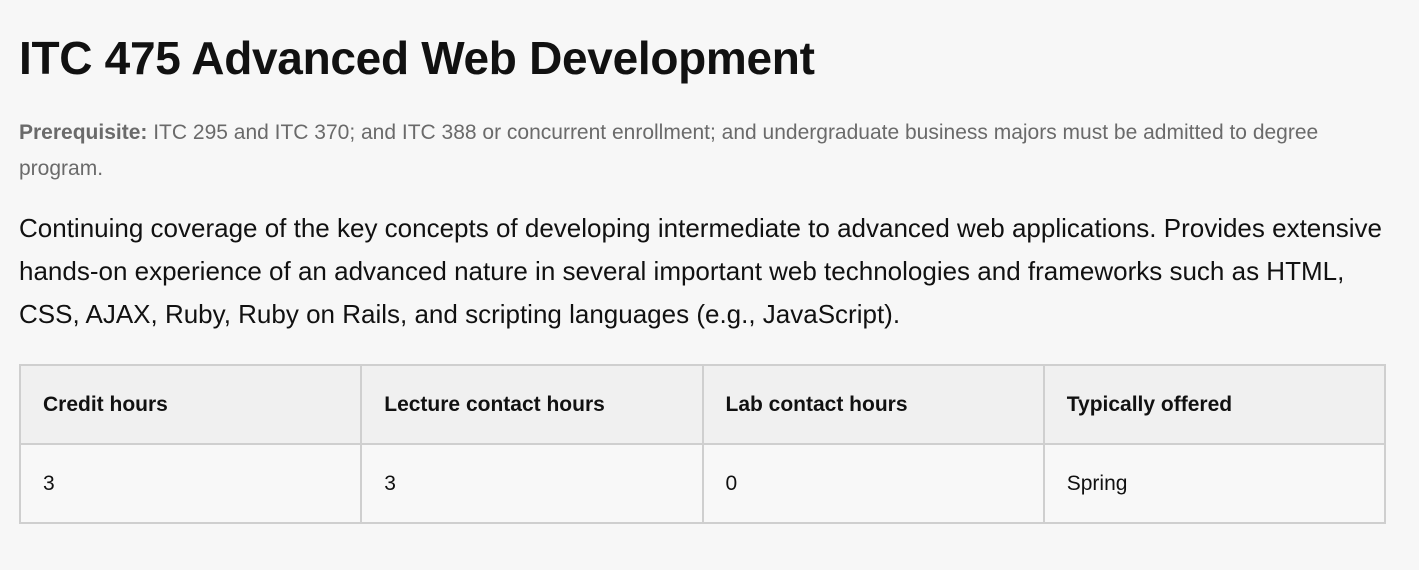 This screenshot has height=570, width=1419. Describe the element at coordinates (190, 404) in the screenshot. I see `header-credit-hours: Credit hours` at that location.